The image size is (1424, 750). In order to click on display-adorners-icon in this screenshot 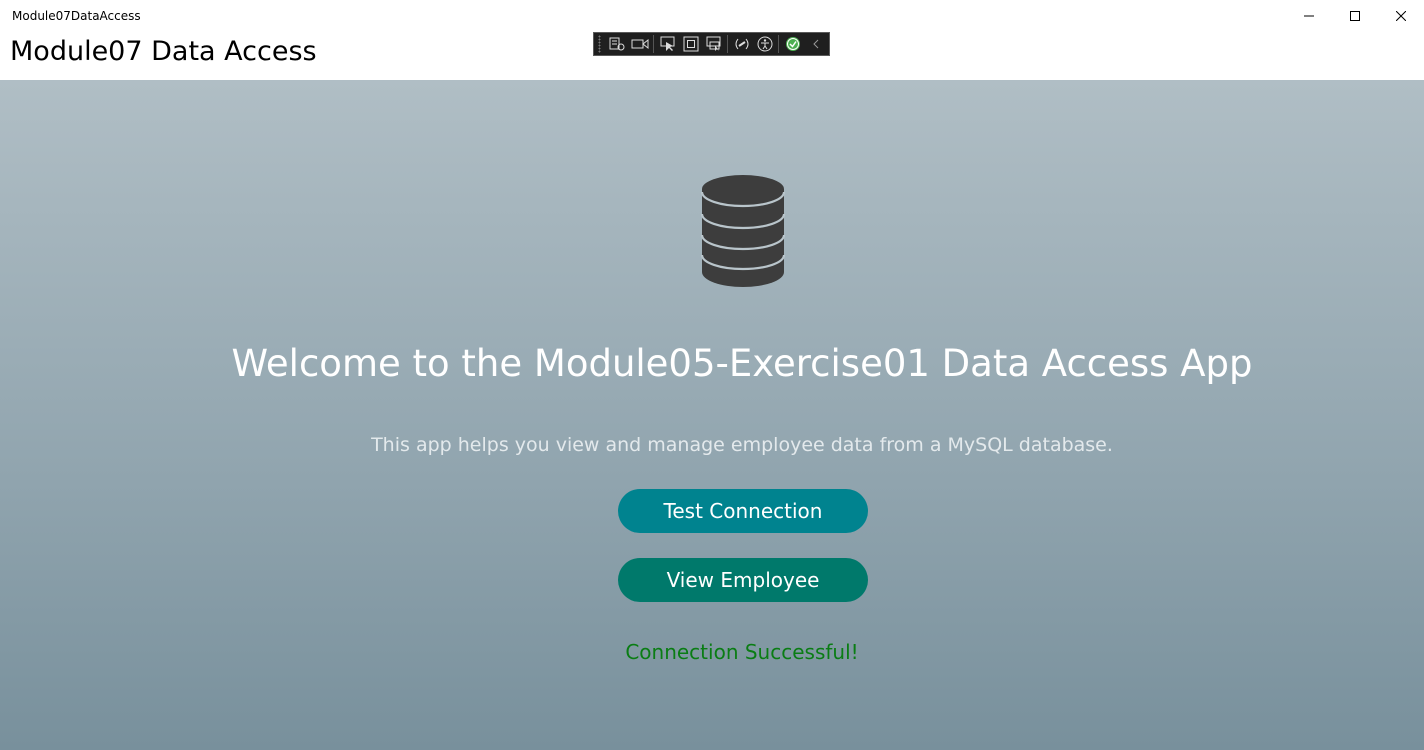, I will do `click(690, 44)`.